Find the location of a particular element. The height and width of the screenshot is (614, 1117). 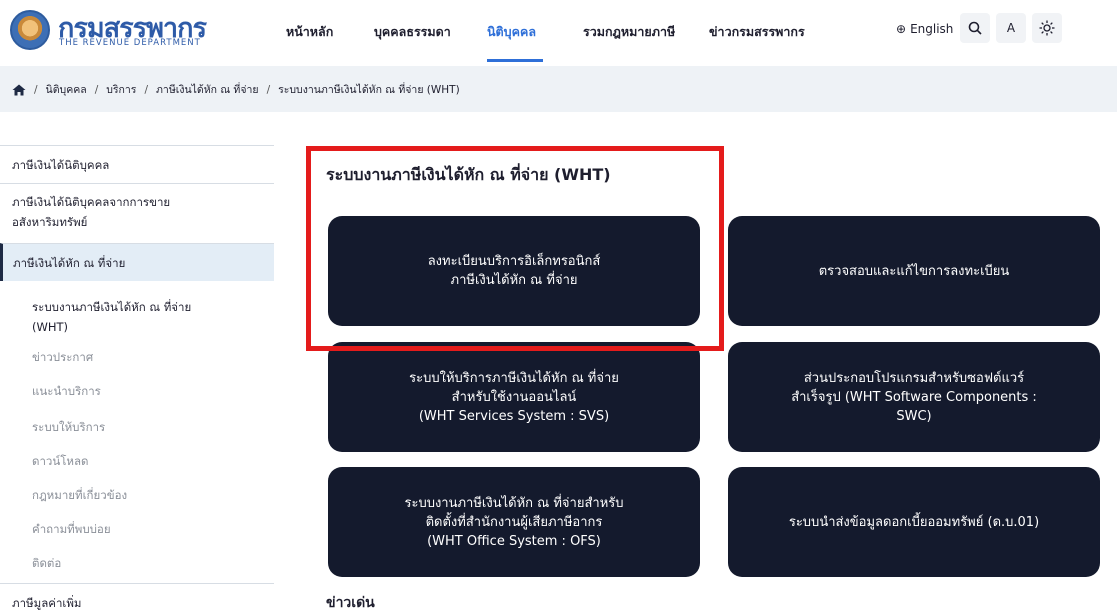

sidebar-subitem-wht-system: ระบบงานภาษีเงินได้หัก ณ ที่จ่าย (WHT) is located at coordinates (137, 319).